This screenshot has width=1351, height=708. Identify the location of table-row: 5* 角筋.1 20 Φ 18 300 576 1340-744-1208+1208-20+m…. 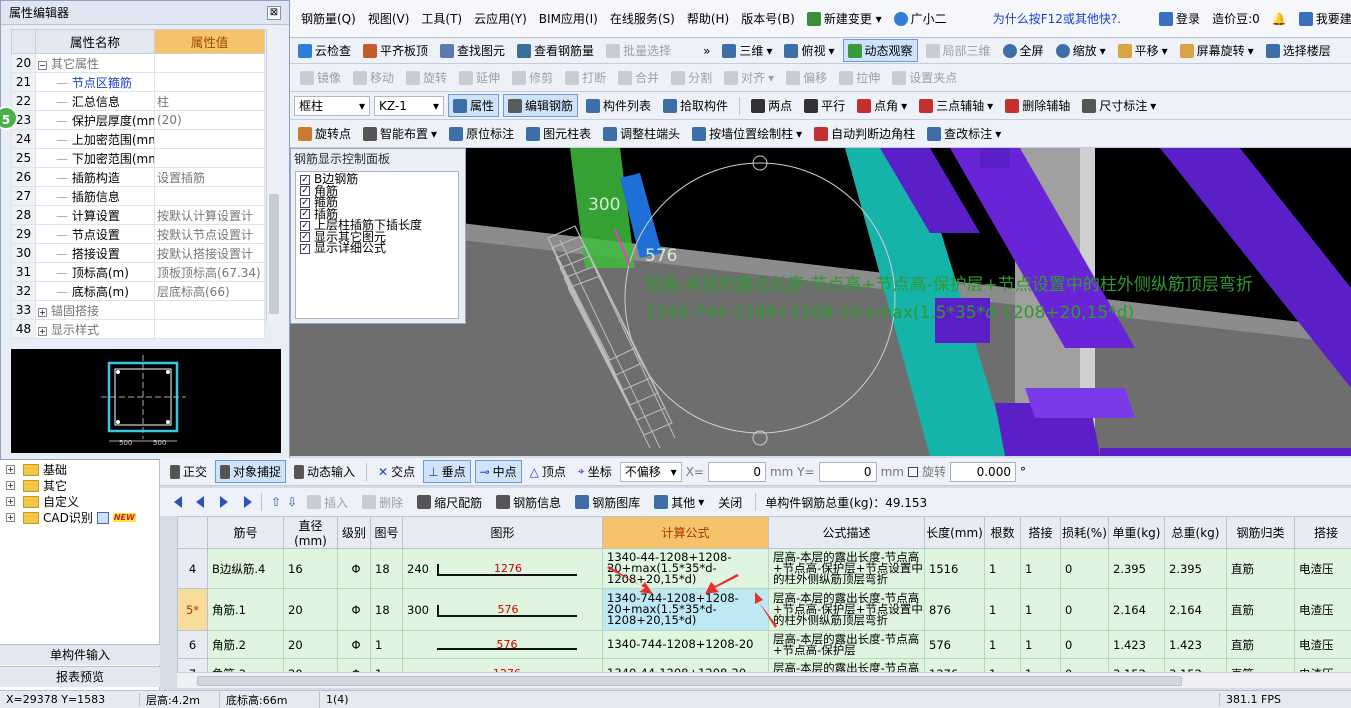
(764, 609).